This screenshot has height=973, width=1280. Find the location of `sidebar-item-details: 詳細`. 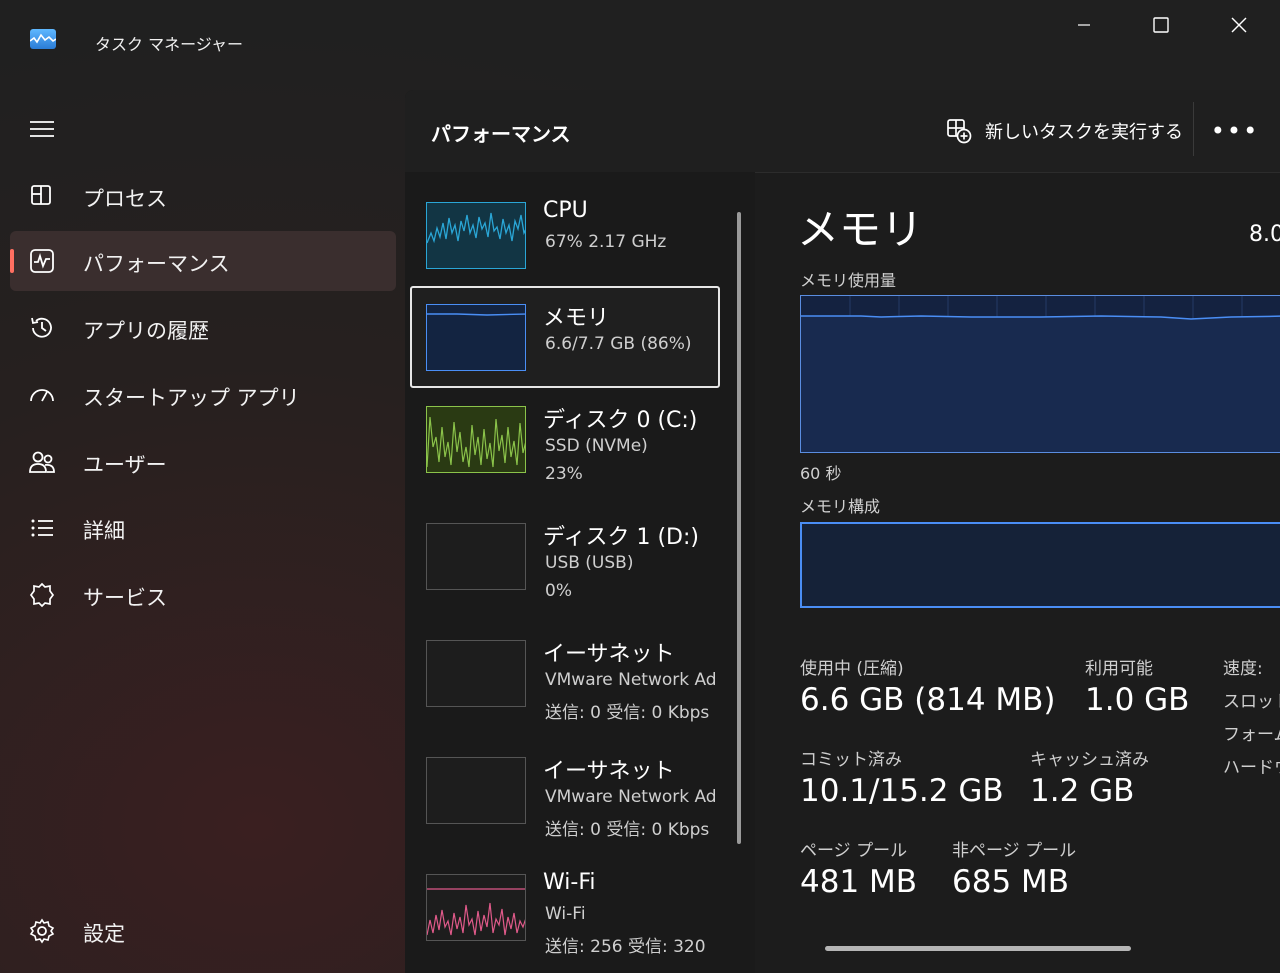

sidebar-item-details: 詳細 is located at coordinates (203, 528).